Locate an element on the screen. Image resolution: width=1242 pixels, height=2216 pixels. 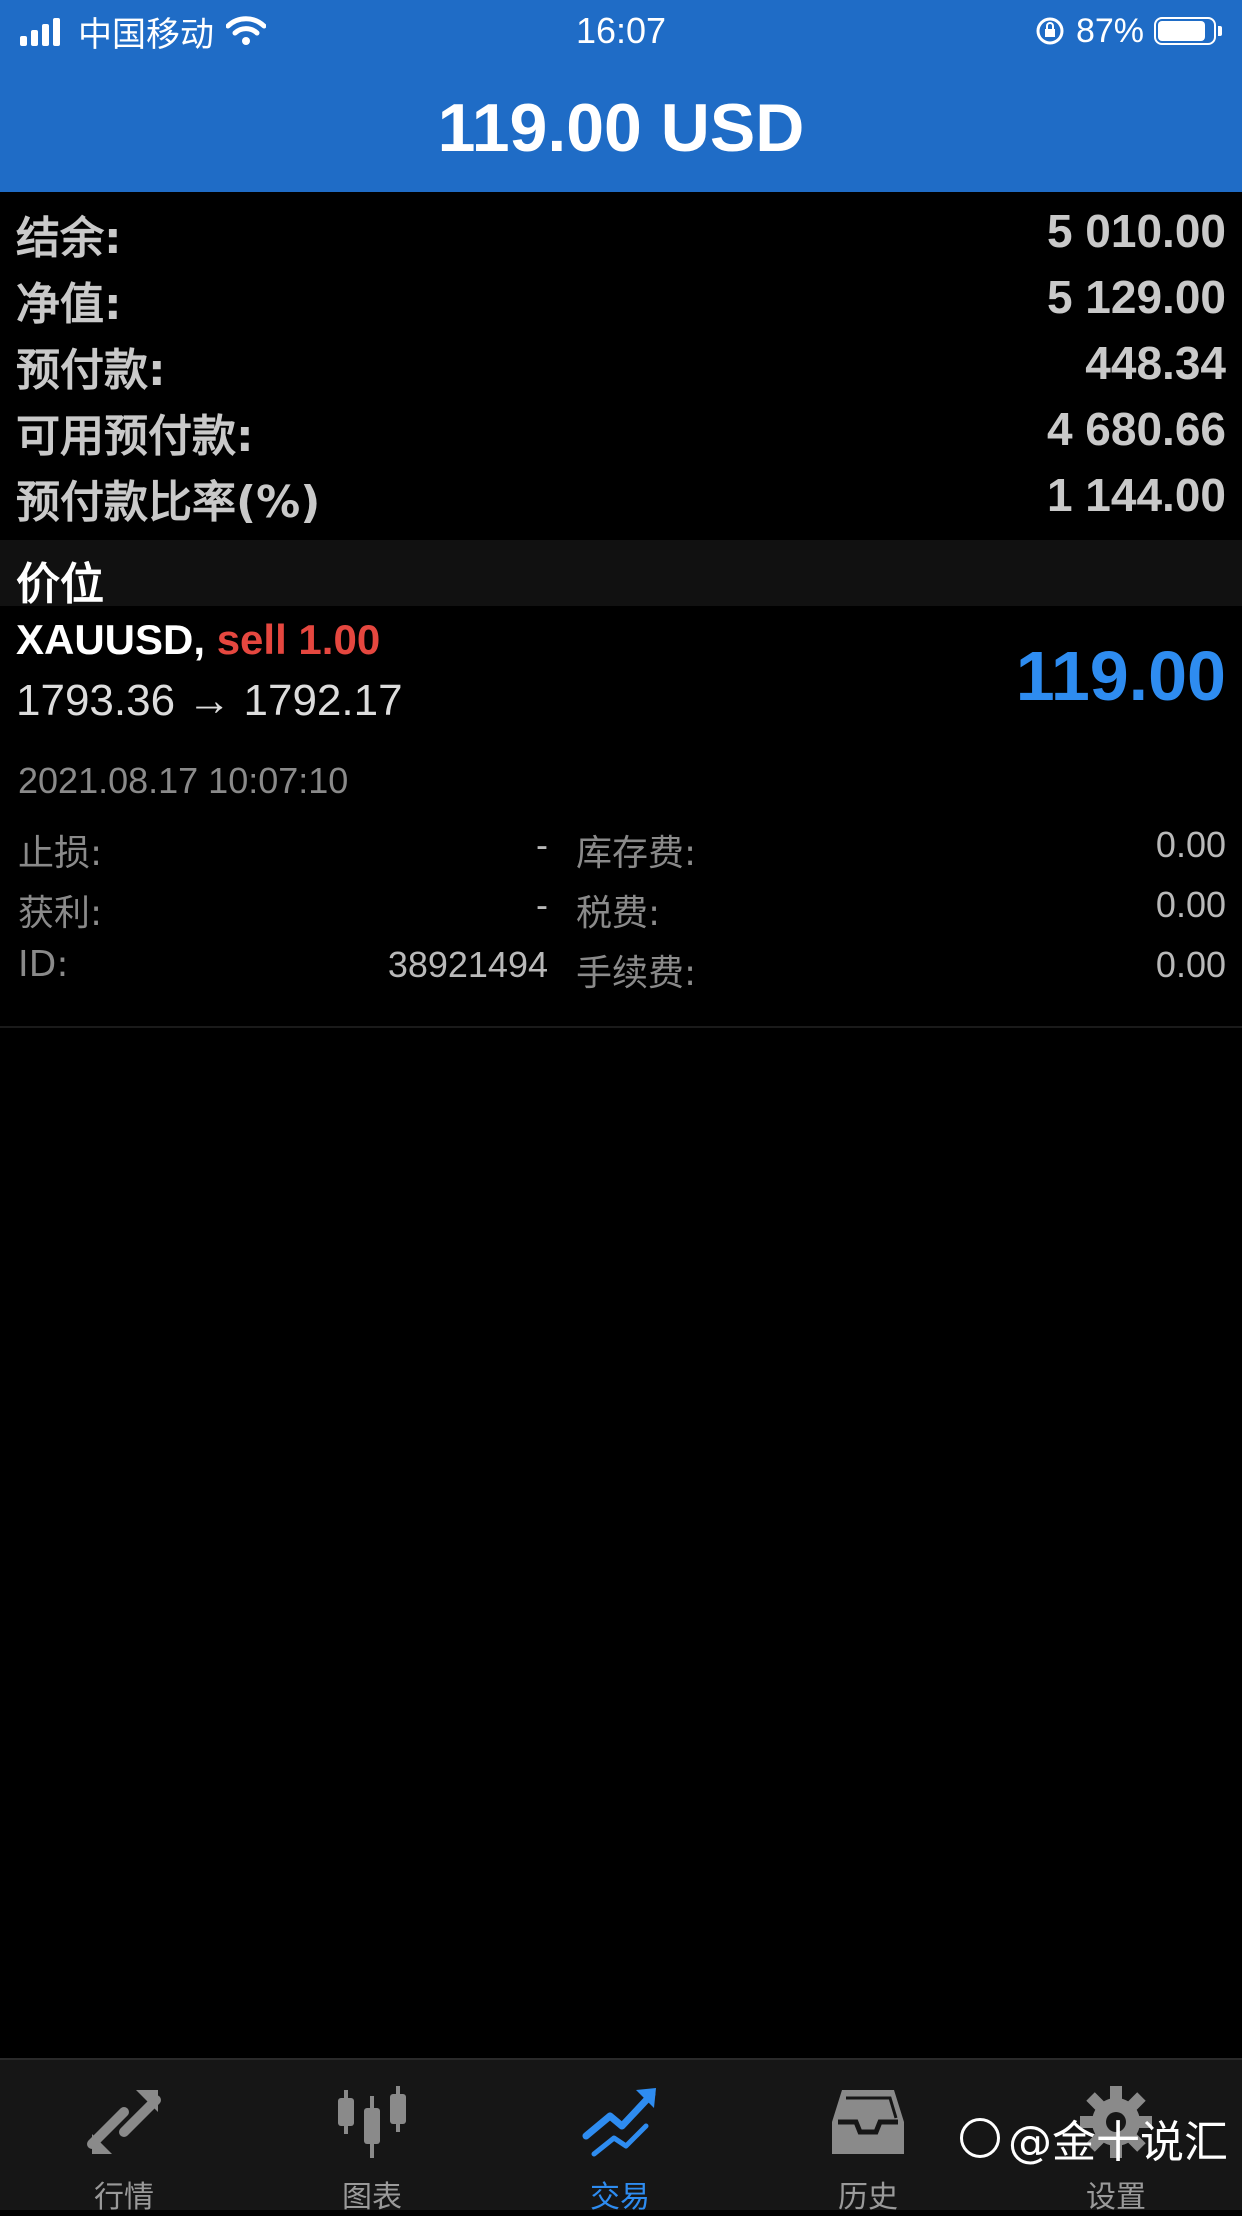
summary-row-margin: 预付款: 448.34 is located at coordinates (621, 362).